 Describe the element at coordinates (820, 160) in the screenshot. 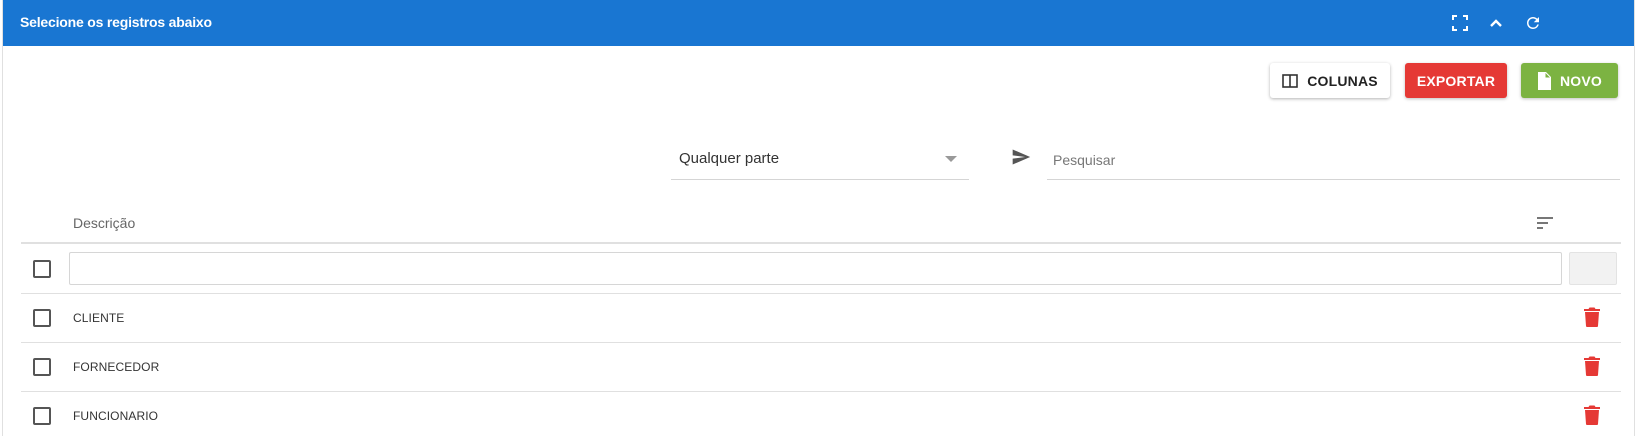

I see `search-mode-select: Qualquer parte` at that location.